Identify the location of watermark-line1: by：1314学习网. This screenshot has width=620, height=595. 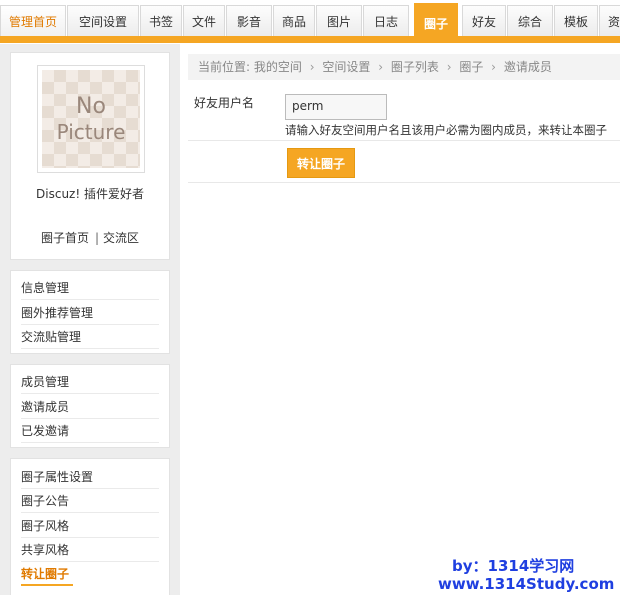
(513, 566).